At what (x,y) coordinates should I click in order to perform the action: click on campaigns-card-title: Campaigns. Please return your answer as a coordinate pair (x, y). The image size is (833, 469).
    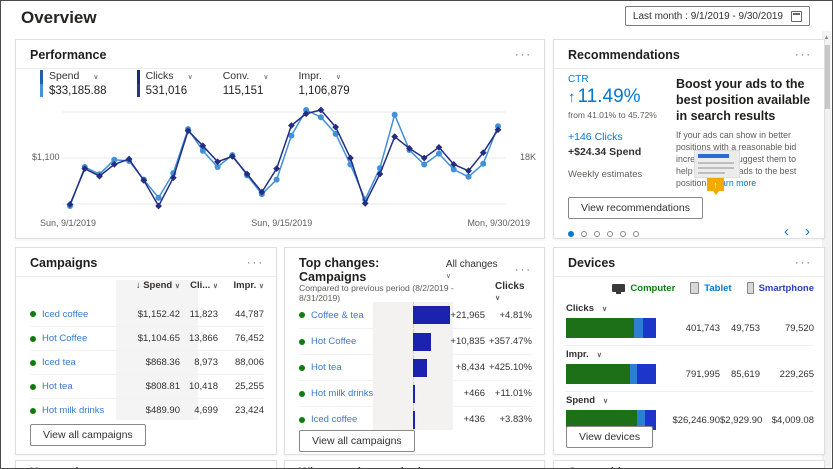
    Looking at the image, I should click on (64, 263).